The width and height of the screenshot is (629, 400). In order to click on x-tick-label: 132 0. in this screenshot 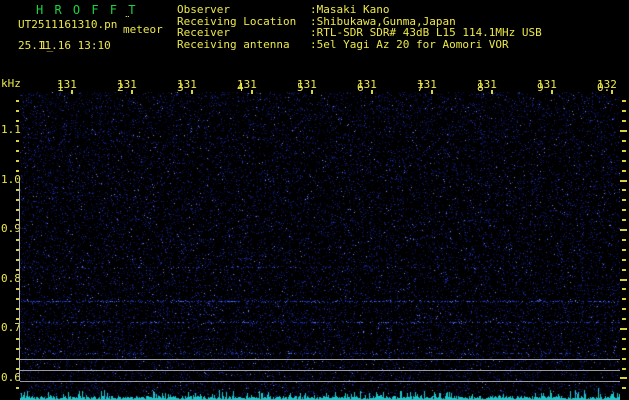, I will do `click(607, 86)`.